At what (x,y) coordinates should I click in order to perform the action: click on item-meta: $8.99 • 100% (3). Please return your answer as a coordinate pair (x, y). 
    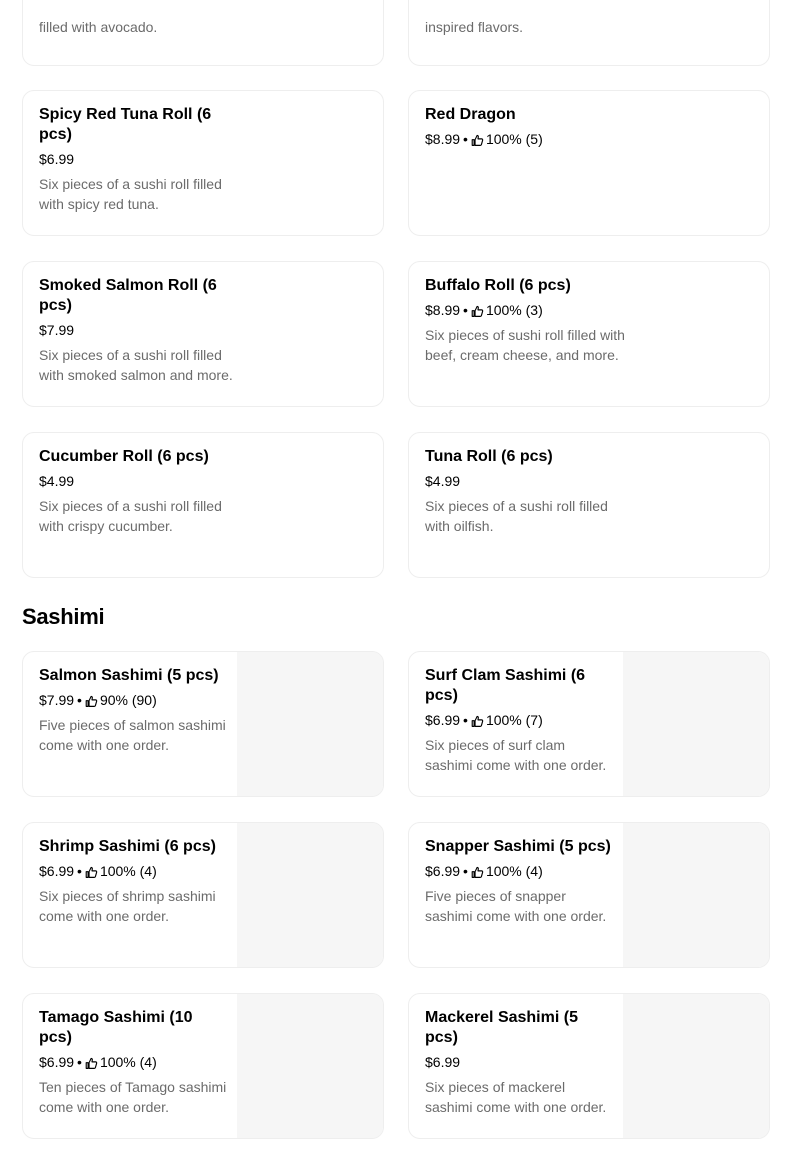
    Looking at the image, I should click on (525, 310).